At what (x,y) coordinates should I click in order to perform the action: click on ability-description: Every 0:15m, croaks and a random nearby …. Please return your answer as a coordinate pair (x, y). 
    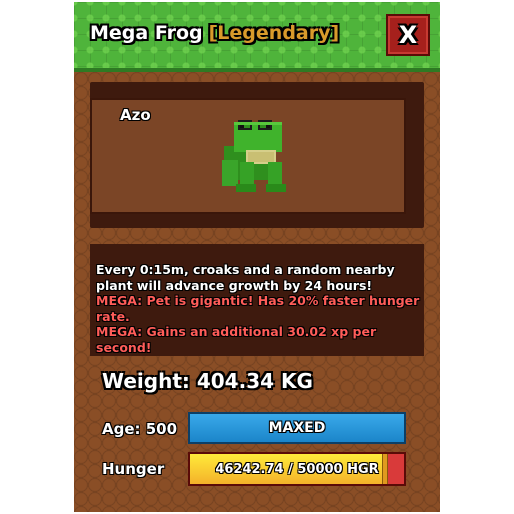
    Looking at the image, I should click on (245, 277).